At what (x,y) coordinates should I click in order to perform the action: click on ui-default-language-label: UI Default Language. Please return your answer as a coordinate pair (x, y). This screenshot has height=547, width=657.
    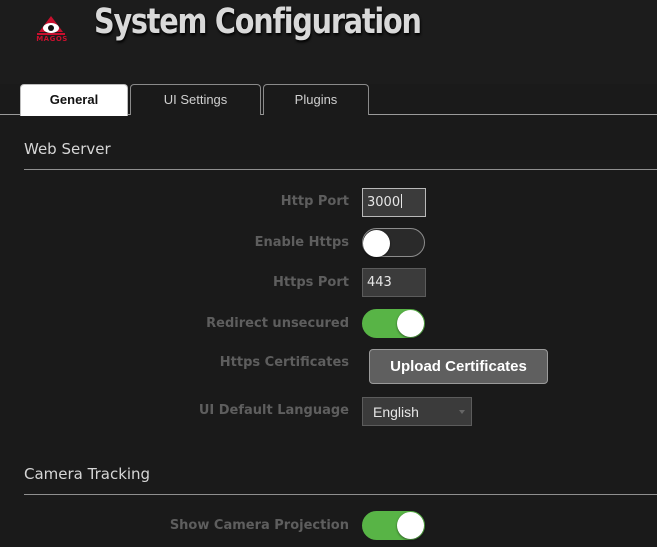
    Looking at the image, I should click on (273, 410).